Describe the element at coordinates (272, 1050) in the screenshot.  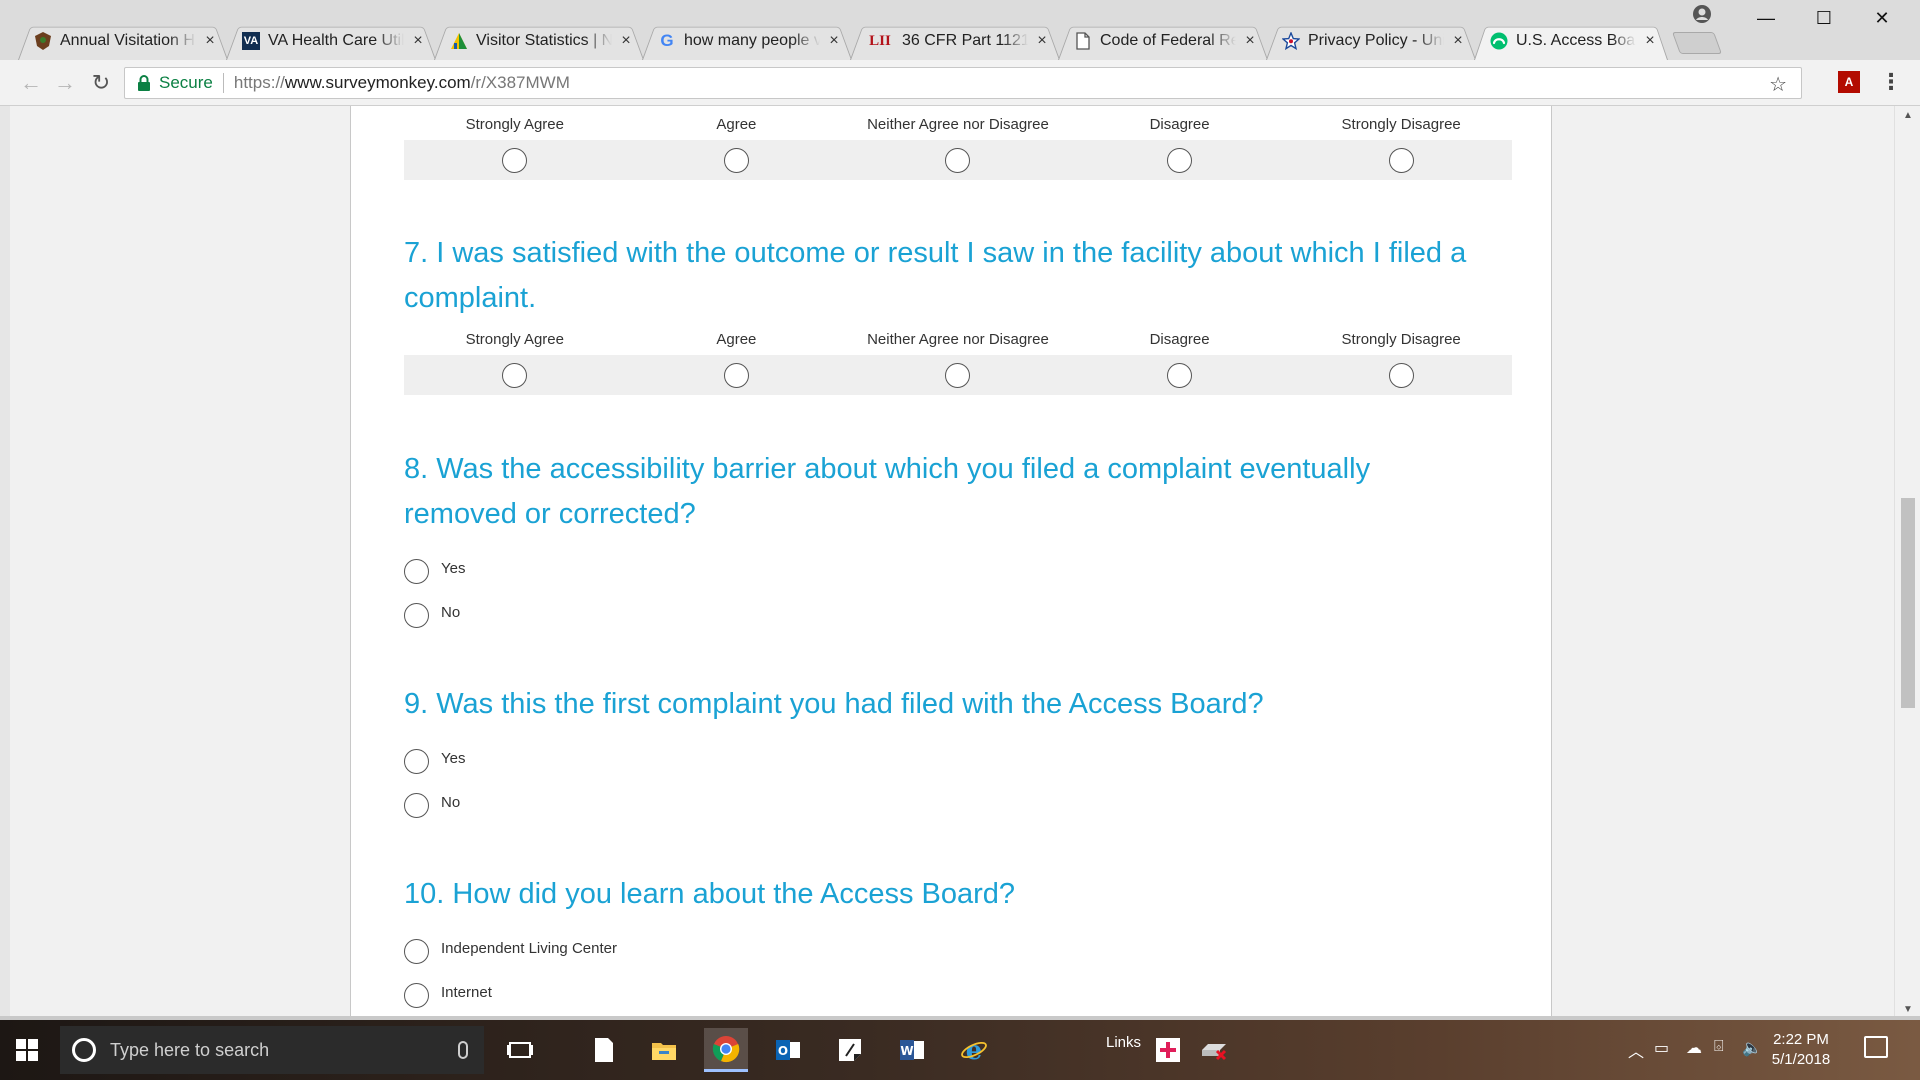
I see `taskbar-search-box: Type here to search` at that location.